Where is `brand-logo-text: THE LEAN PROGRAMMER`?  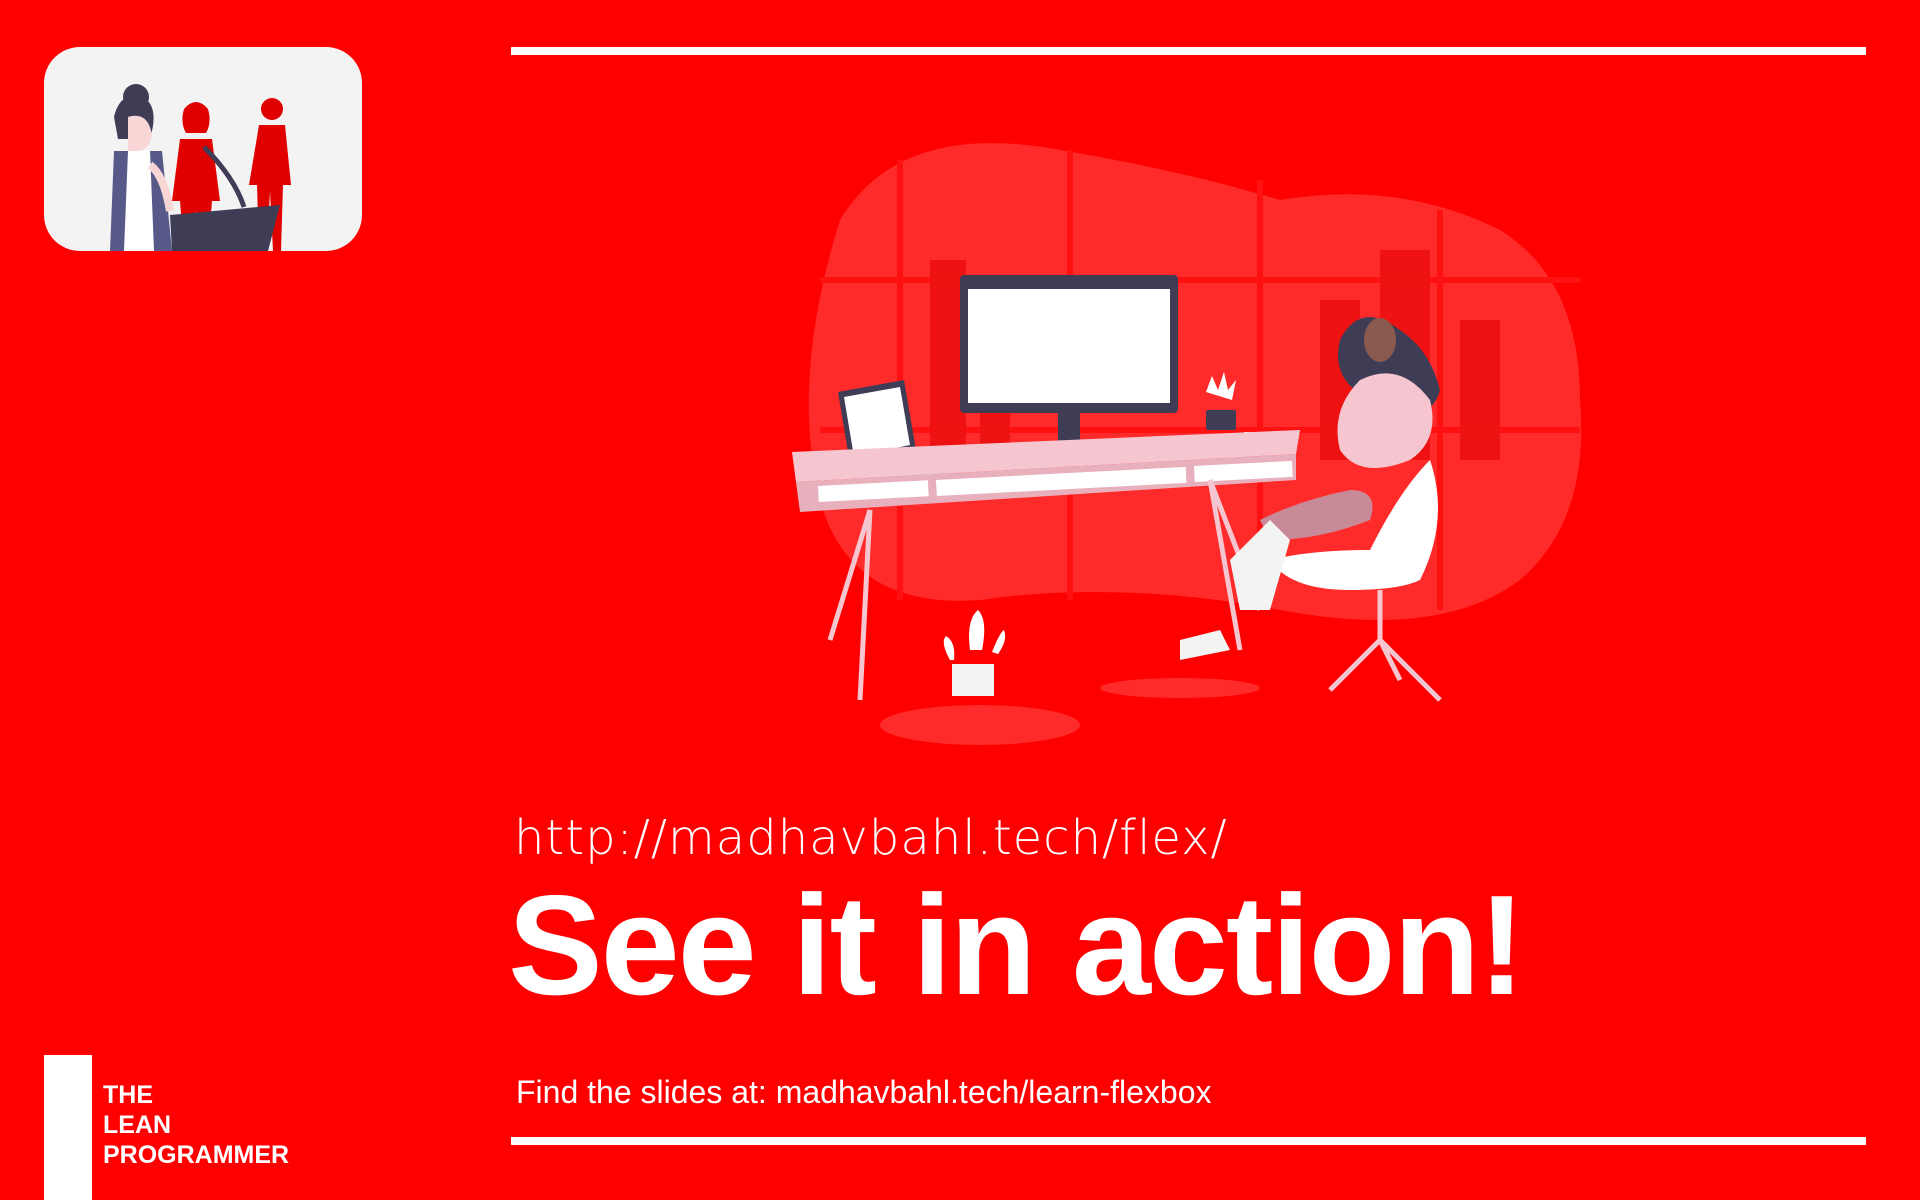 brand-logo-text: THE LEAN PROGRAMMER is located at coordinates (196, 1125).